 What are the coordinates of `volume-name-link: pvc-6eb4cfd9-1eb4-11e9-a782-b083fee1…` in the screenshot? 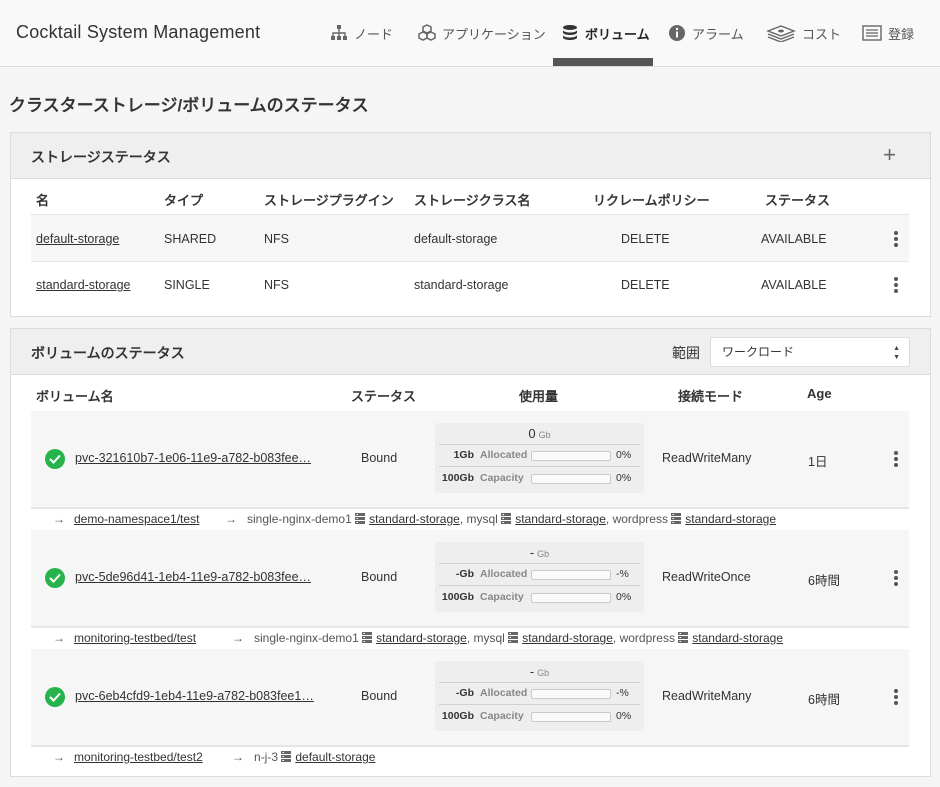 It's located at (194, 696).